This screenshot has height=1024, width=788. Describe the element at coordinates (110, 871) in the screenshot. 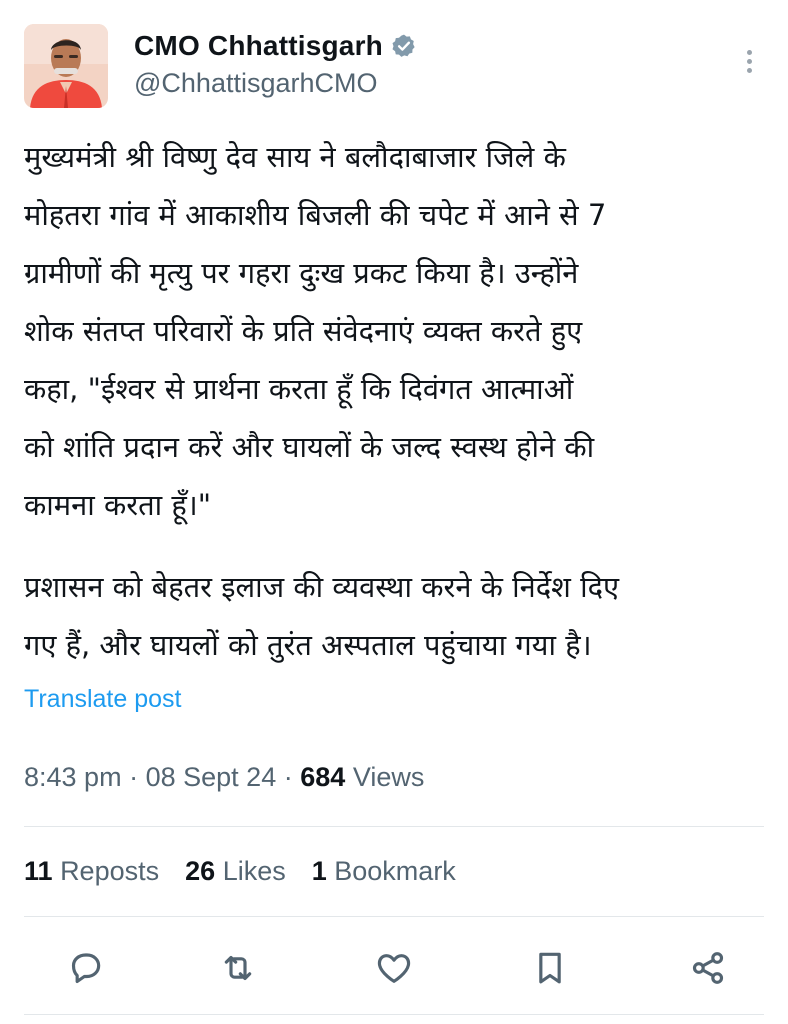

I see `reposts-label: Reposts` at that location.